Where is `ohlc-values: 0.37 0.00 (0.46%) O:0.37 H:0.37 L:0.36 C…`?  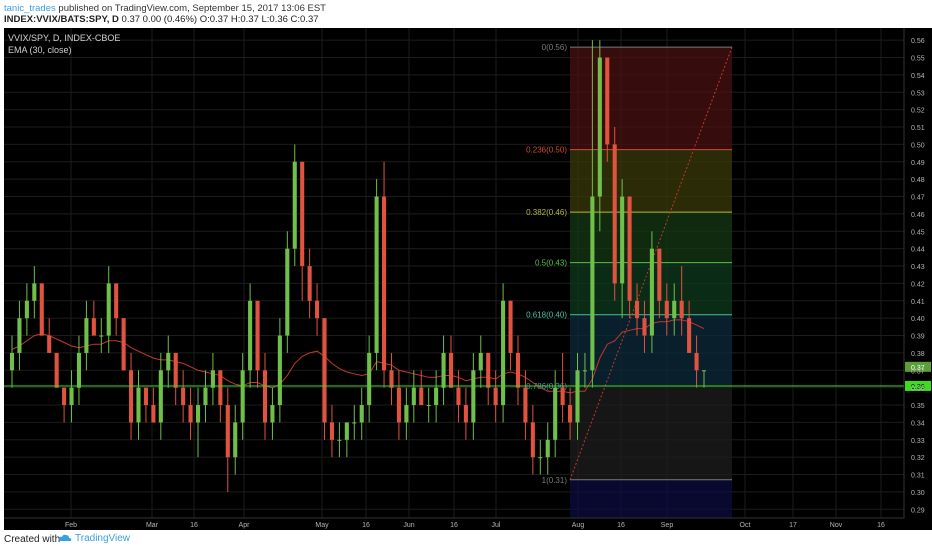
ohlc-values: 0.37 0.00 (0.46%) O:0.37 H:0.37 L:0.36 C… is located at coordinates (220, 19).